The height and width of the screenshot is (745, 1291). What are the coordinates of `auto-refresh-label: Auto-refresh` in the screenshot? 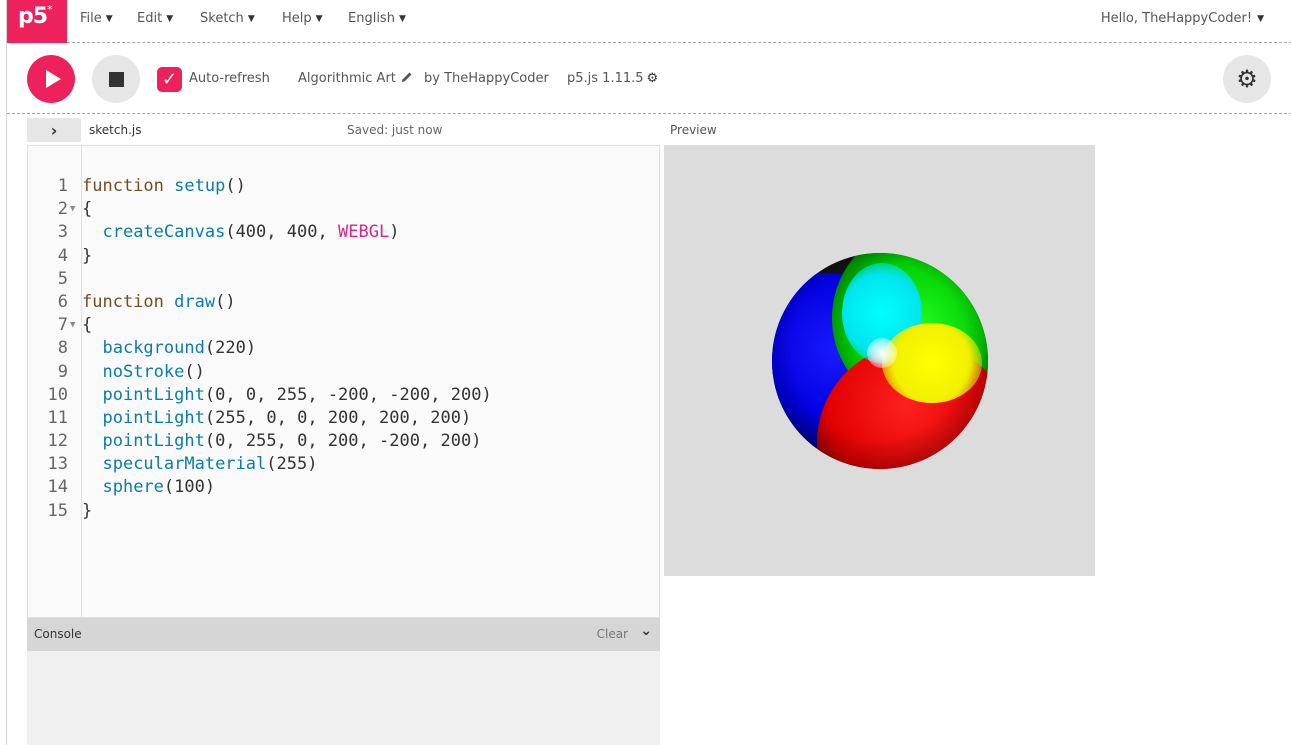 It's located at (229, 78).